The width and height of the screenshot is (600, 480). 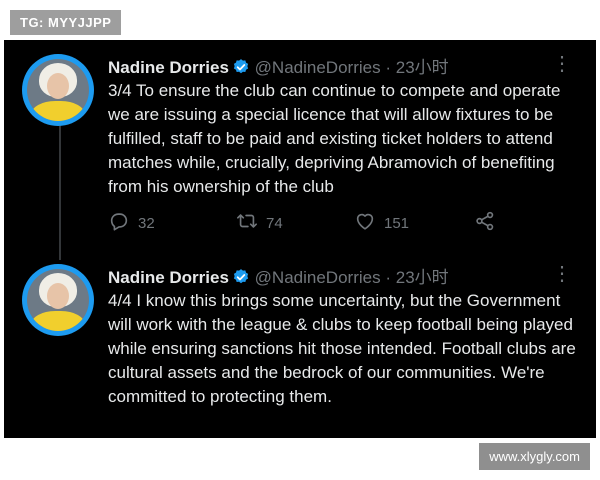 What do you see at coordinates (66, 22) in the screenshot?
I see `source-tag-badge: TG: MYYJJPP` at bounding box center [66, 22].